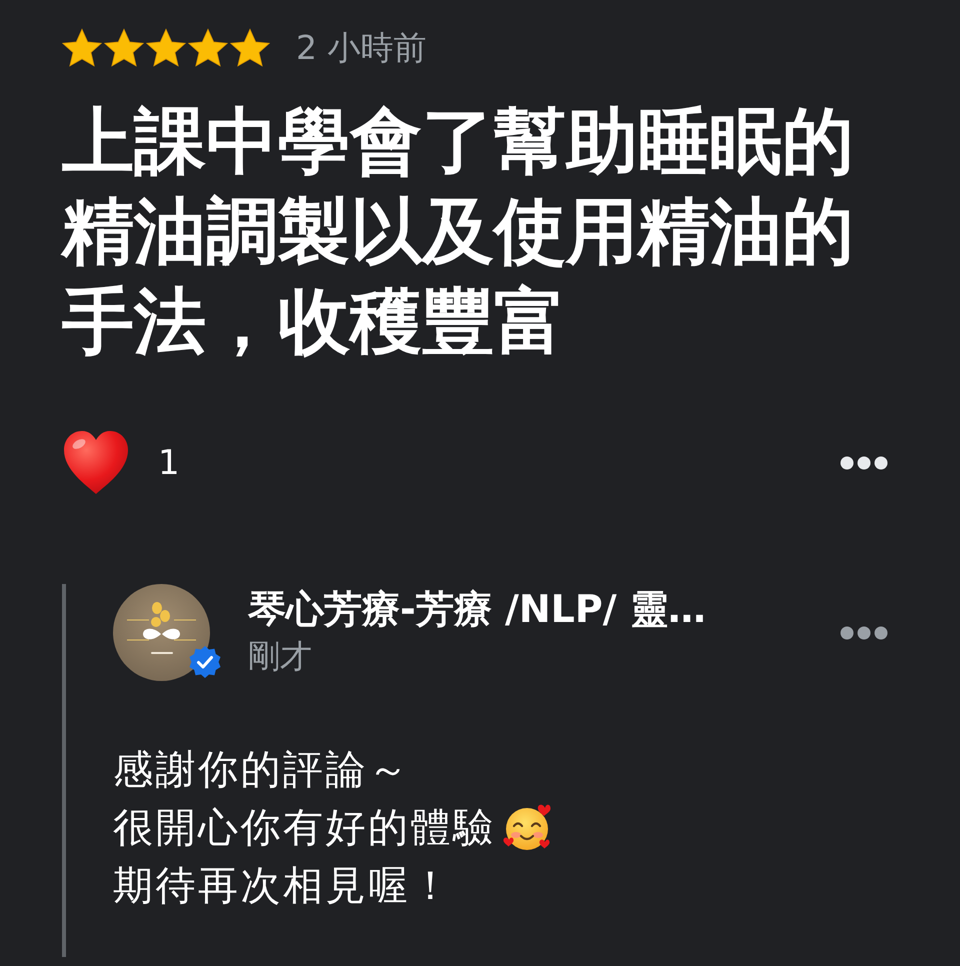 This screenshot has height=966, width=960. I want to click on reaction-count: 1, so click(169, 463).